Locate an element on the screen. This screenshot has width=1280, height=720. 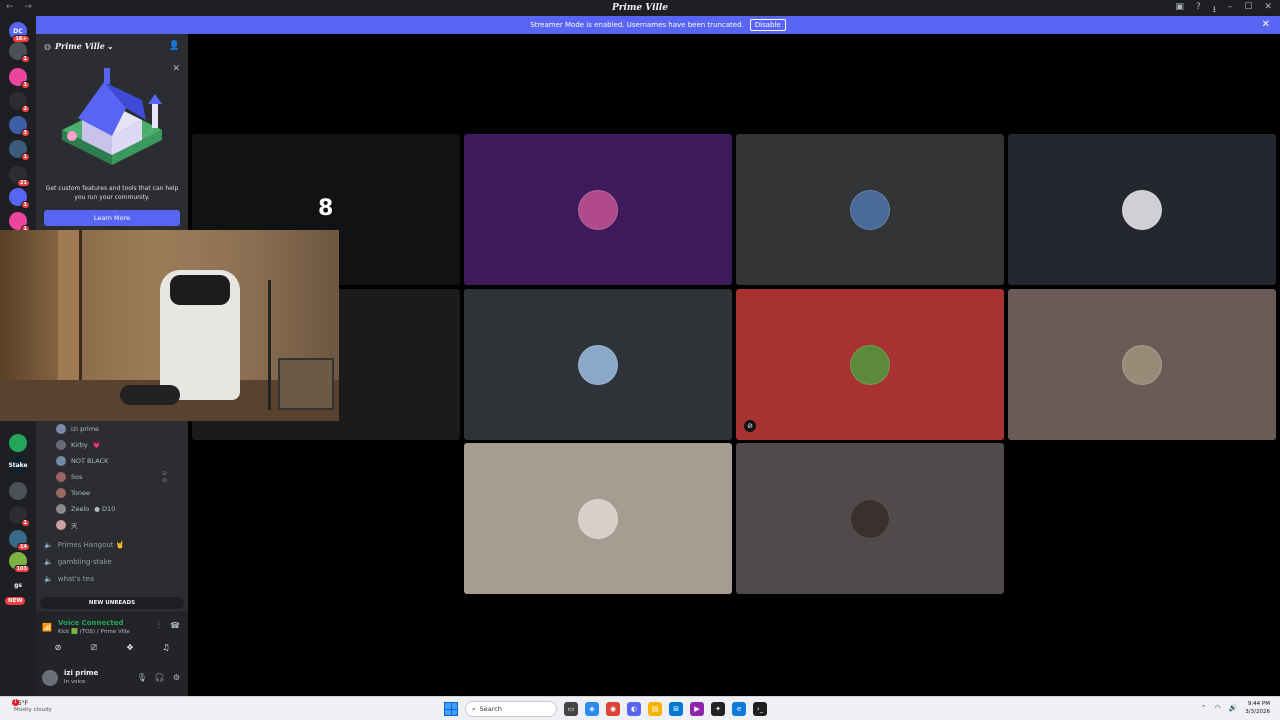
server-icon-3: 2 is located at coordinates (19, 102).